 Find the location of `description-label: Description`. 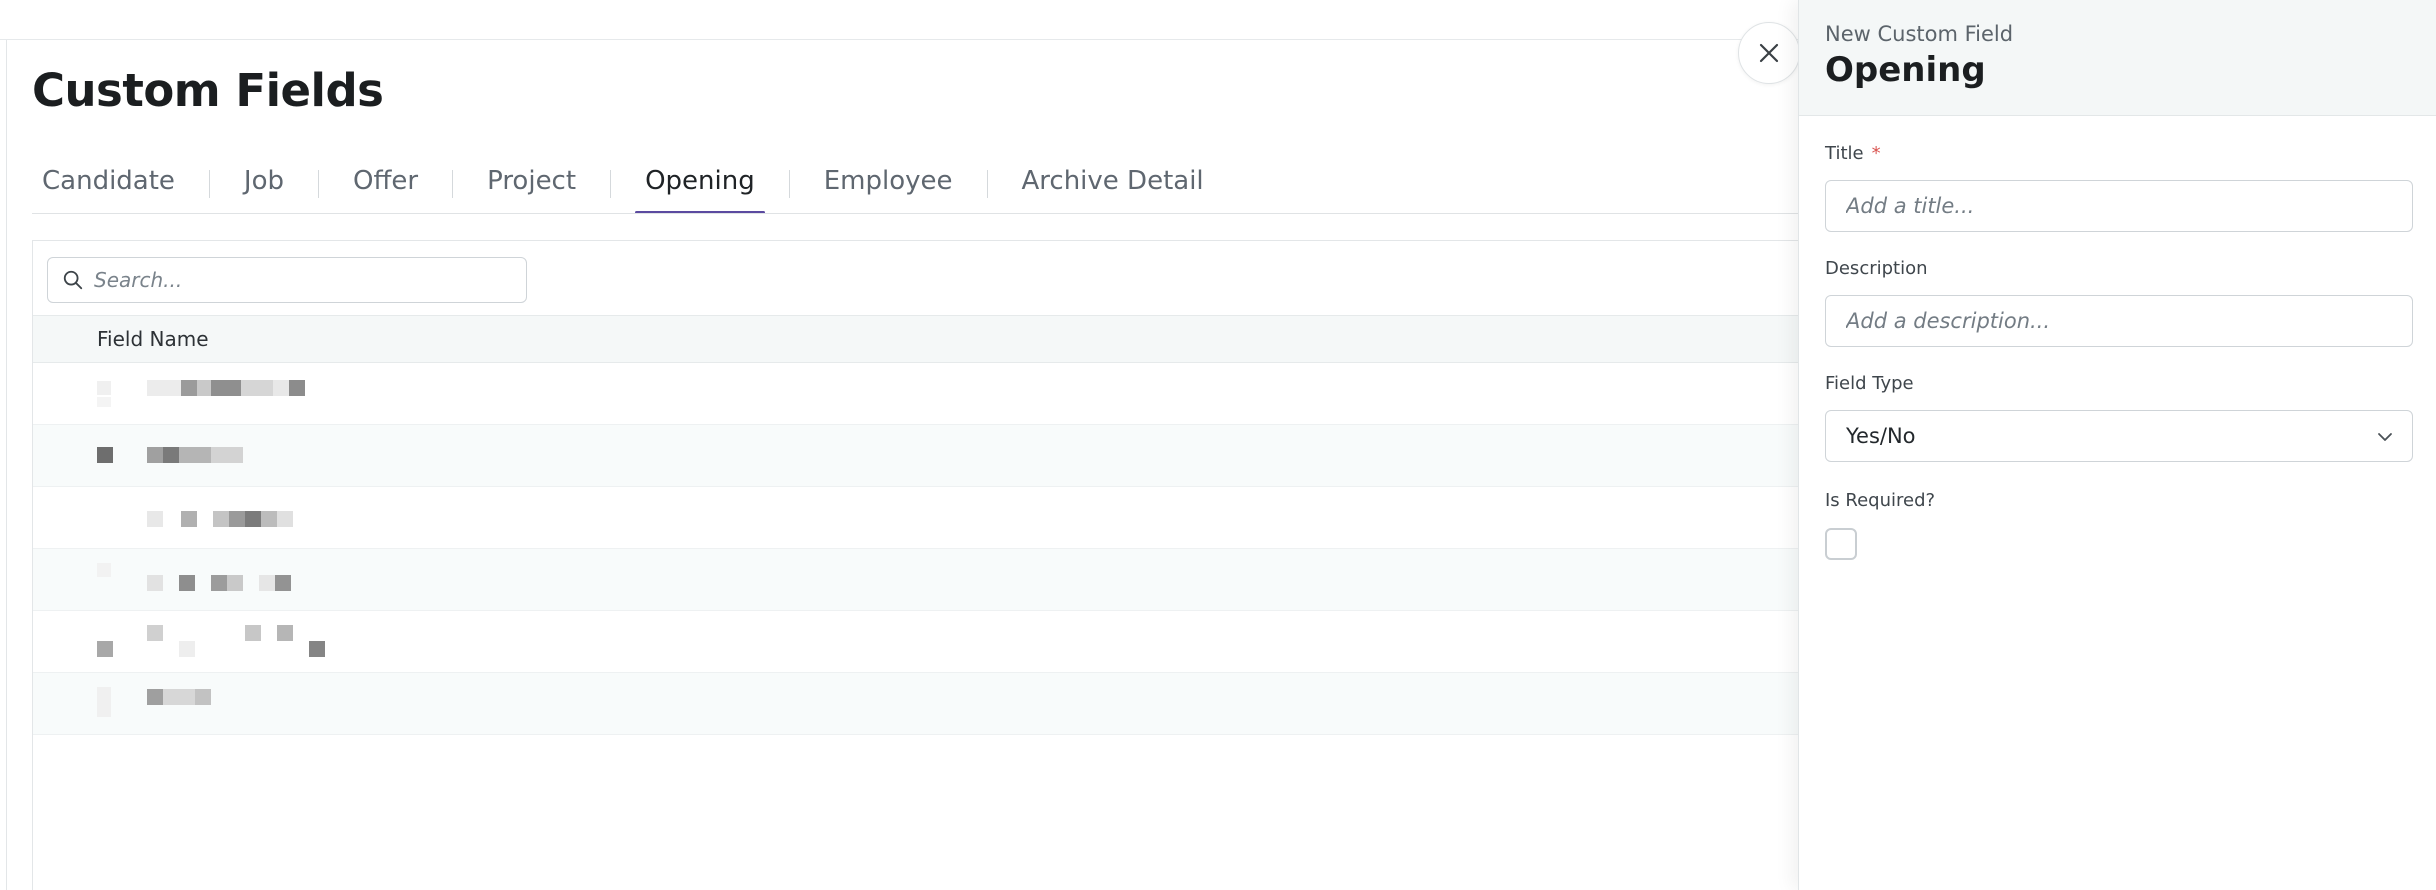

description-label: Description is located at coordinates (1876, 268).